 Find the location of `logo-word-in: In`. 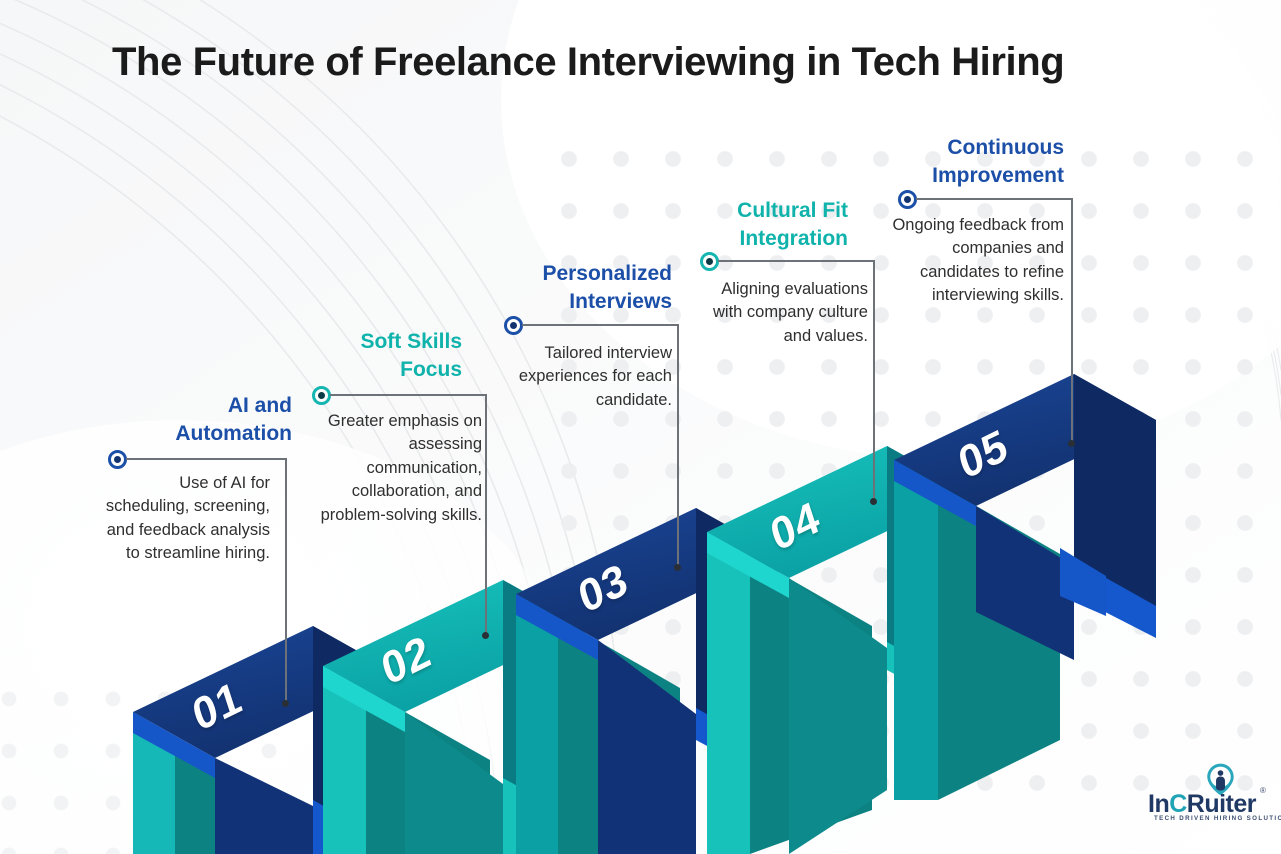

logo-word-in: In is located at coordinates (1159, 804).